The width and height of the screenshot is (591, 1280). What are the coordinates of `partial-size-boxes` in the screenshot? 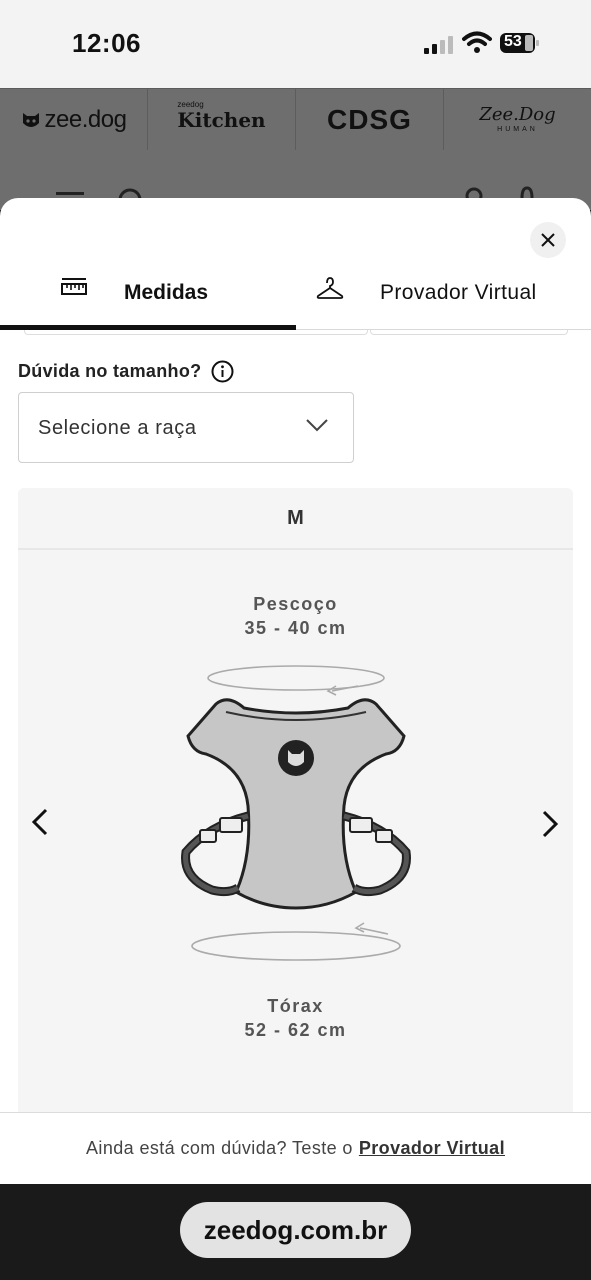 It's located at (295, 333).